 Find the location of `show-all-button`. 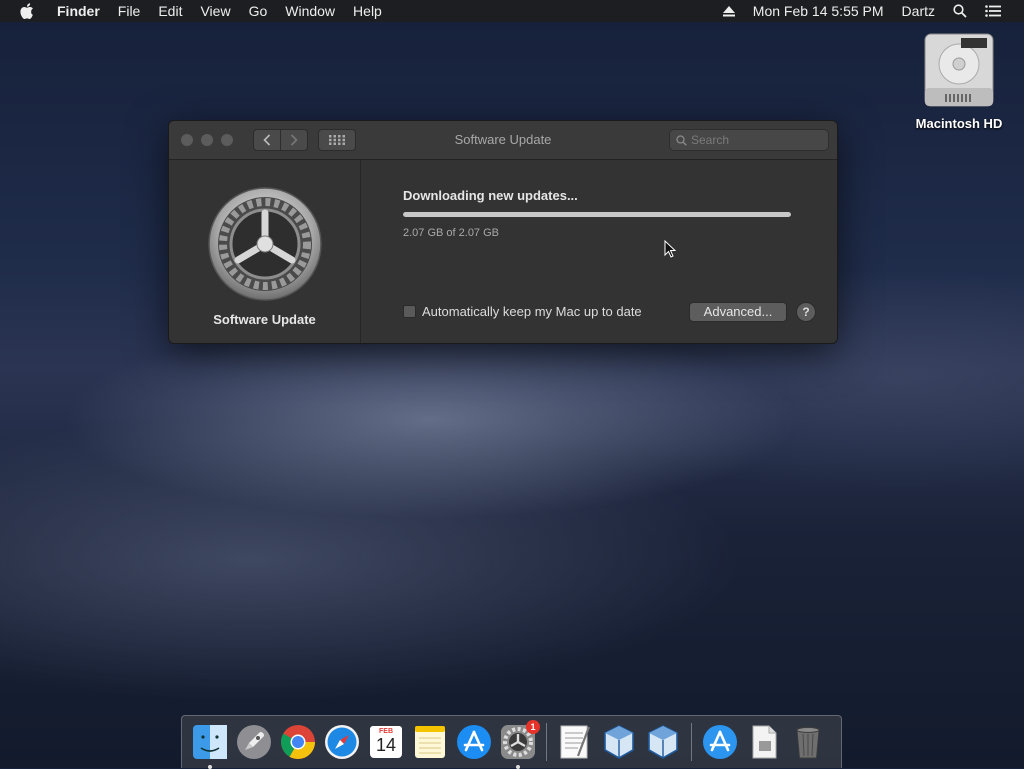

show-all-button is located at coordinates (337, 140).